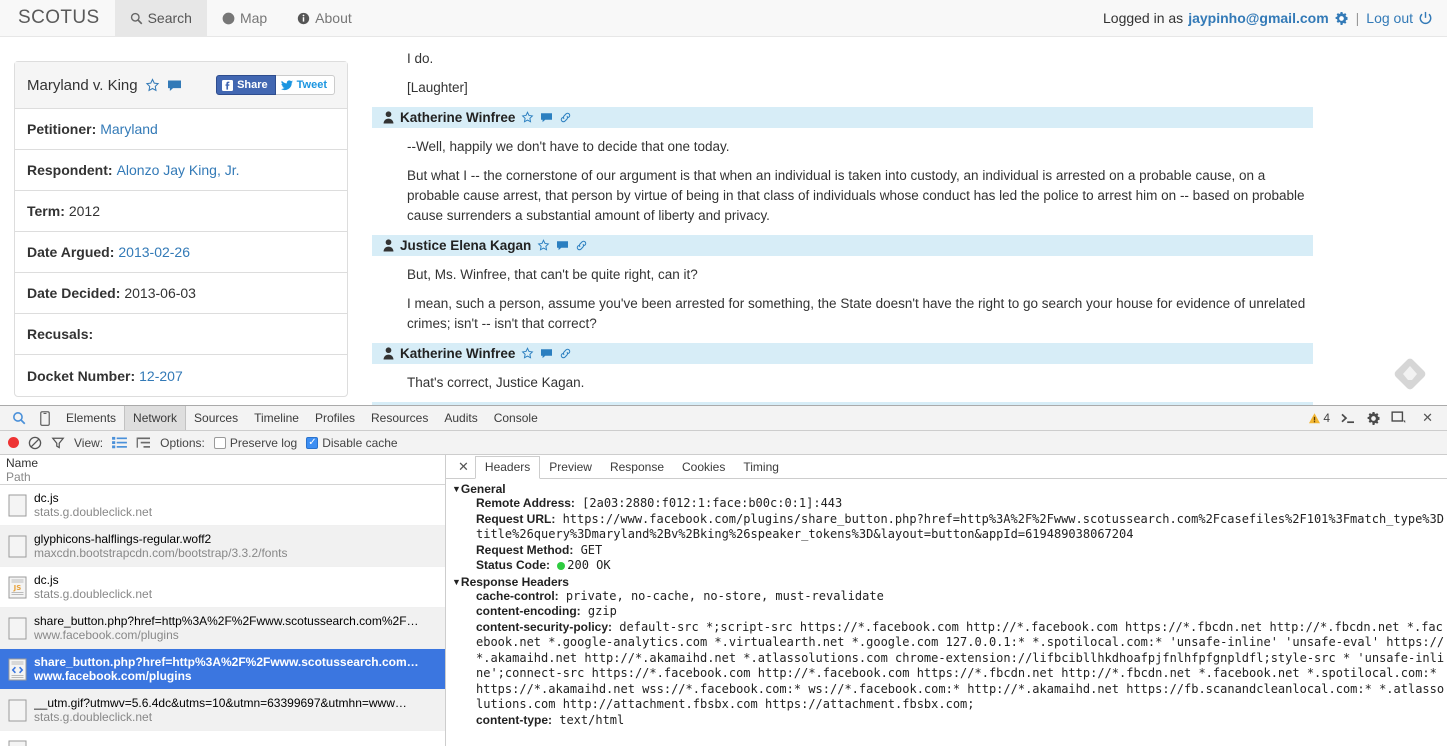  What do you see at coordinates (228, 18) in the screenshot?
I see `globe-icon` at bounding box center [228, 18].